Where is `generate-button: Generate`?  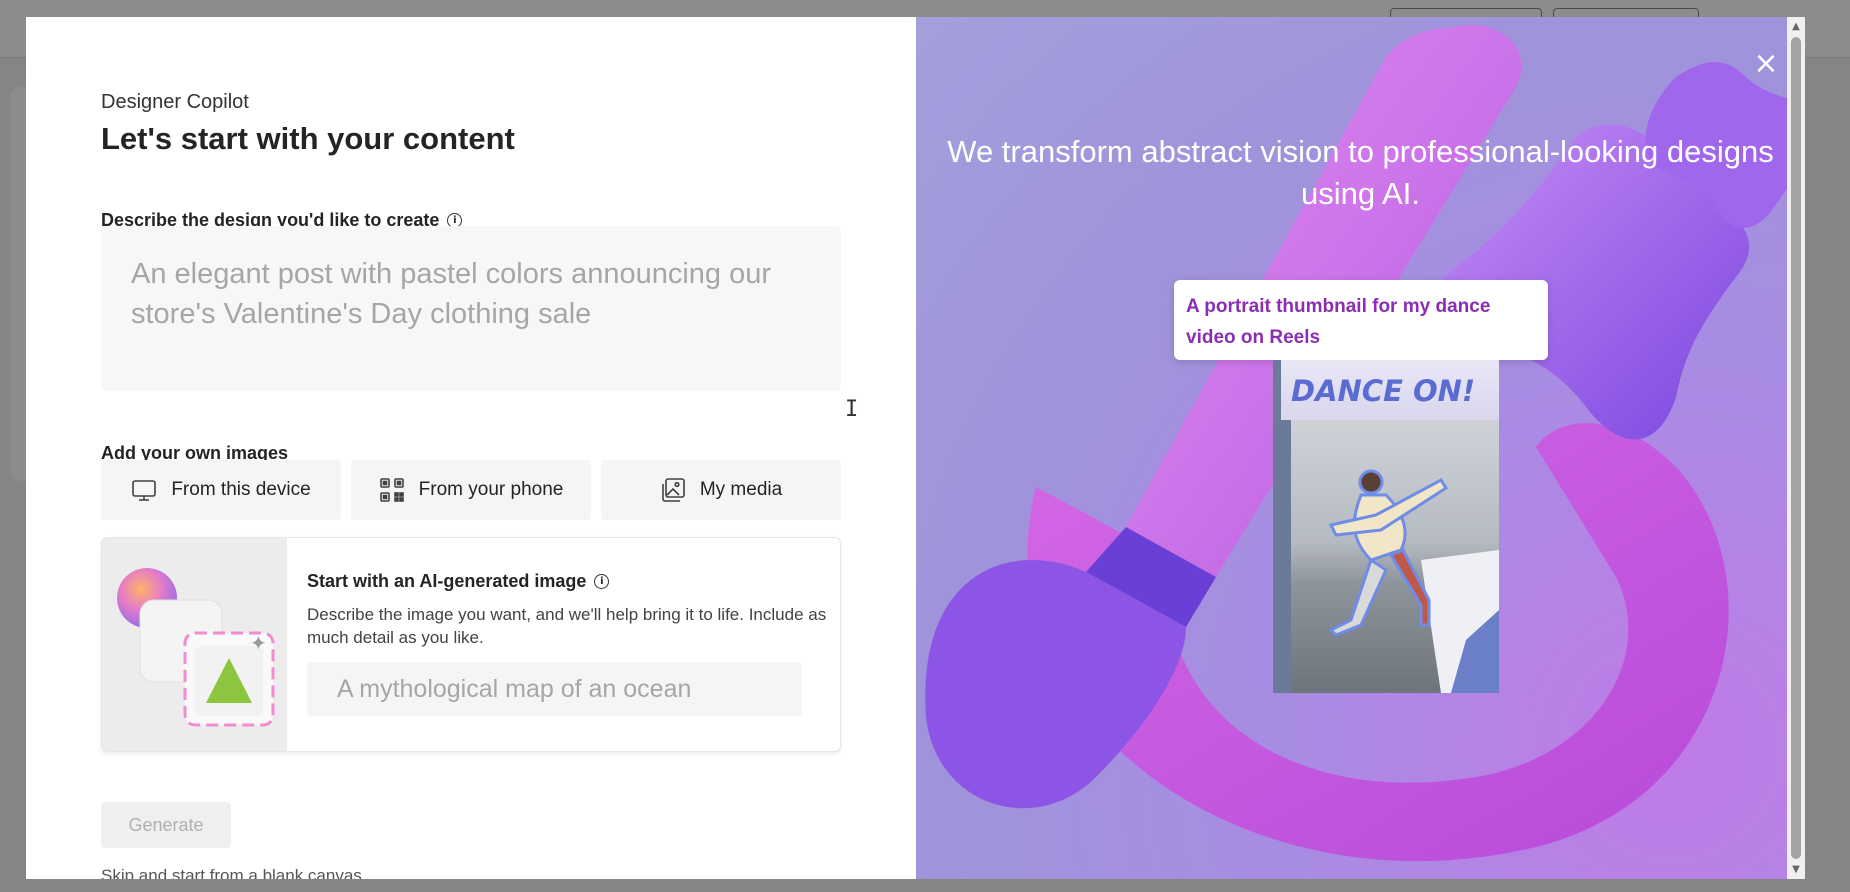
generate-button: Generate is located at coordinates (166, 825).